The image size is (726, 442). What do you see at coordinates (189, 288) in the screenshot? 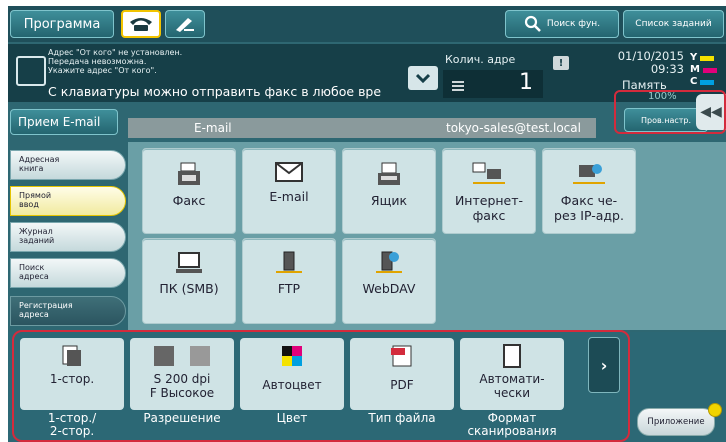
I see `tile-label: ПК (SMB)` at bounding box center [189, 288].